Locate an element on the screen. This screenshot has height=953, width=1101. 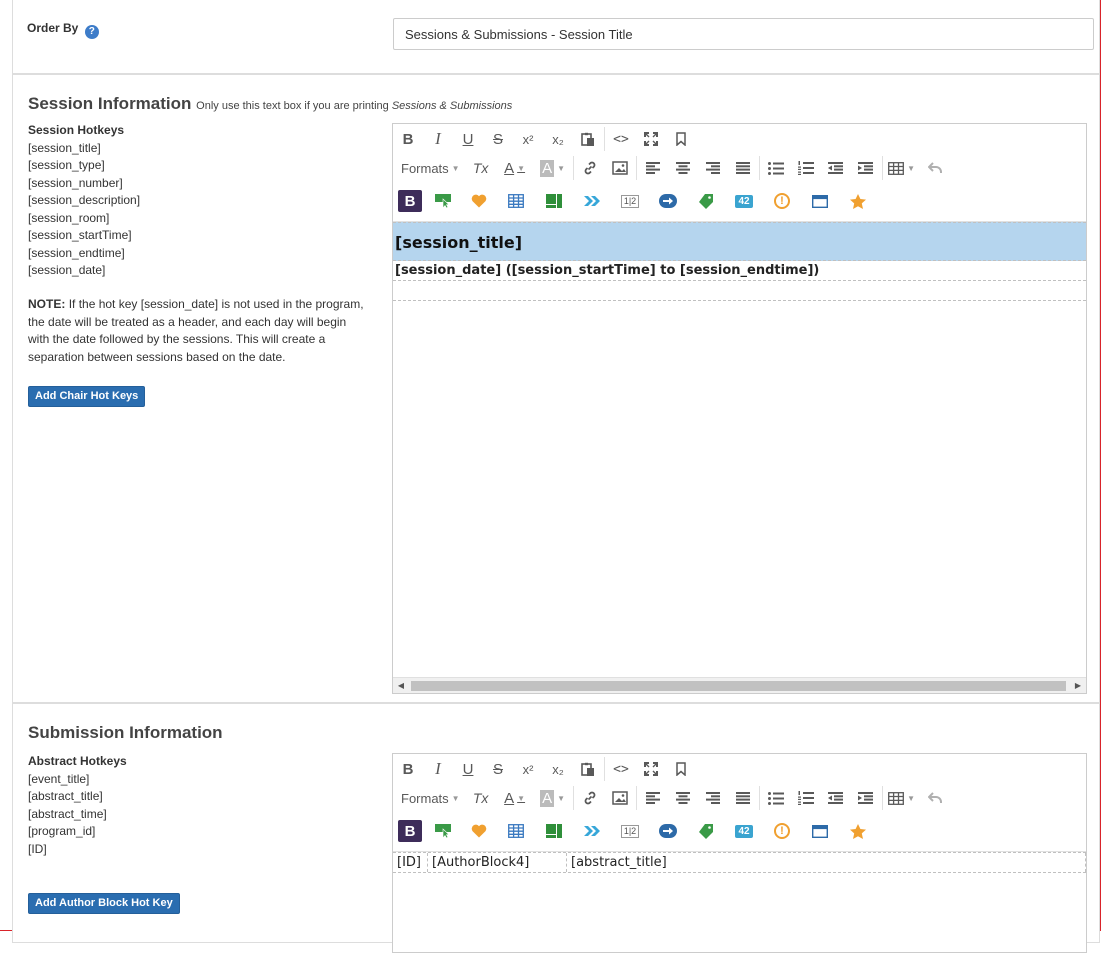
session-title-block: [session_title] is located at coordinates (739, 241).